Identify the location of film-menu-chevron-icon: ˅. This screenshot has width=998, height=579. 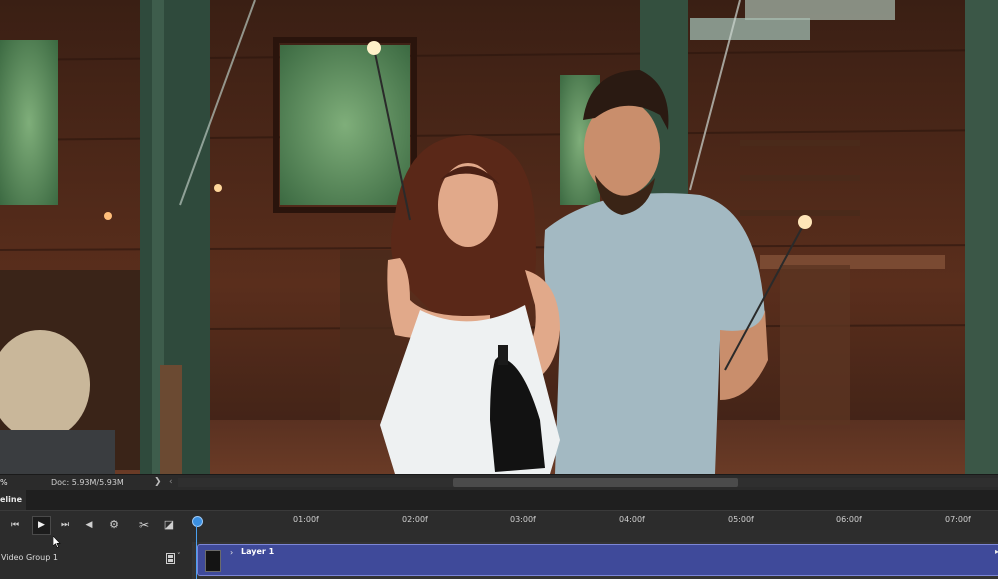
(179, 556).